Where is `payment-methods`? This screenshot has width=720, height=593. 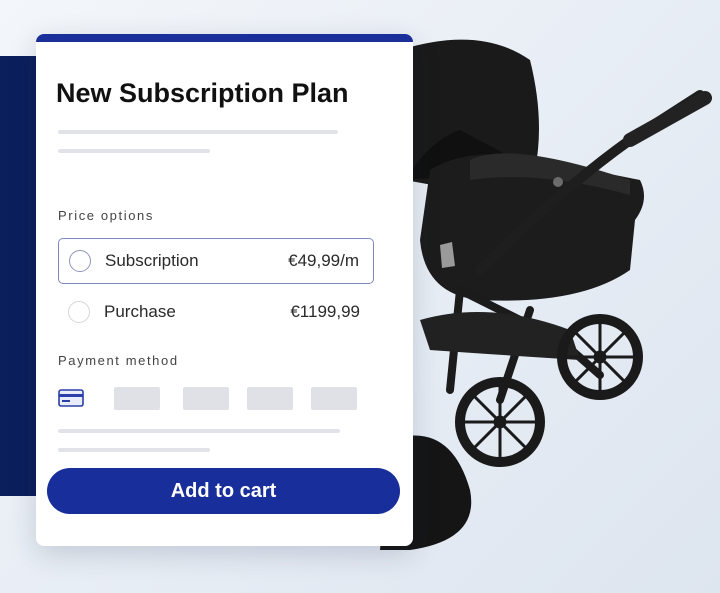
payment-methods is located at coordinates (218, 398).